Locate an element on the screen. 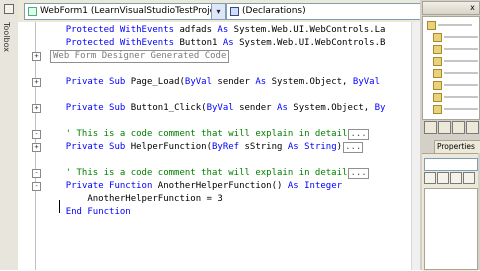 This screenshot has width=480, height=271. code-text: Web Form Designer Generated Code is located at coordinates (137, 56).